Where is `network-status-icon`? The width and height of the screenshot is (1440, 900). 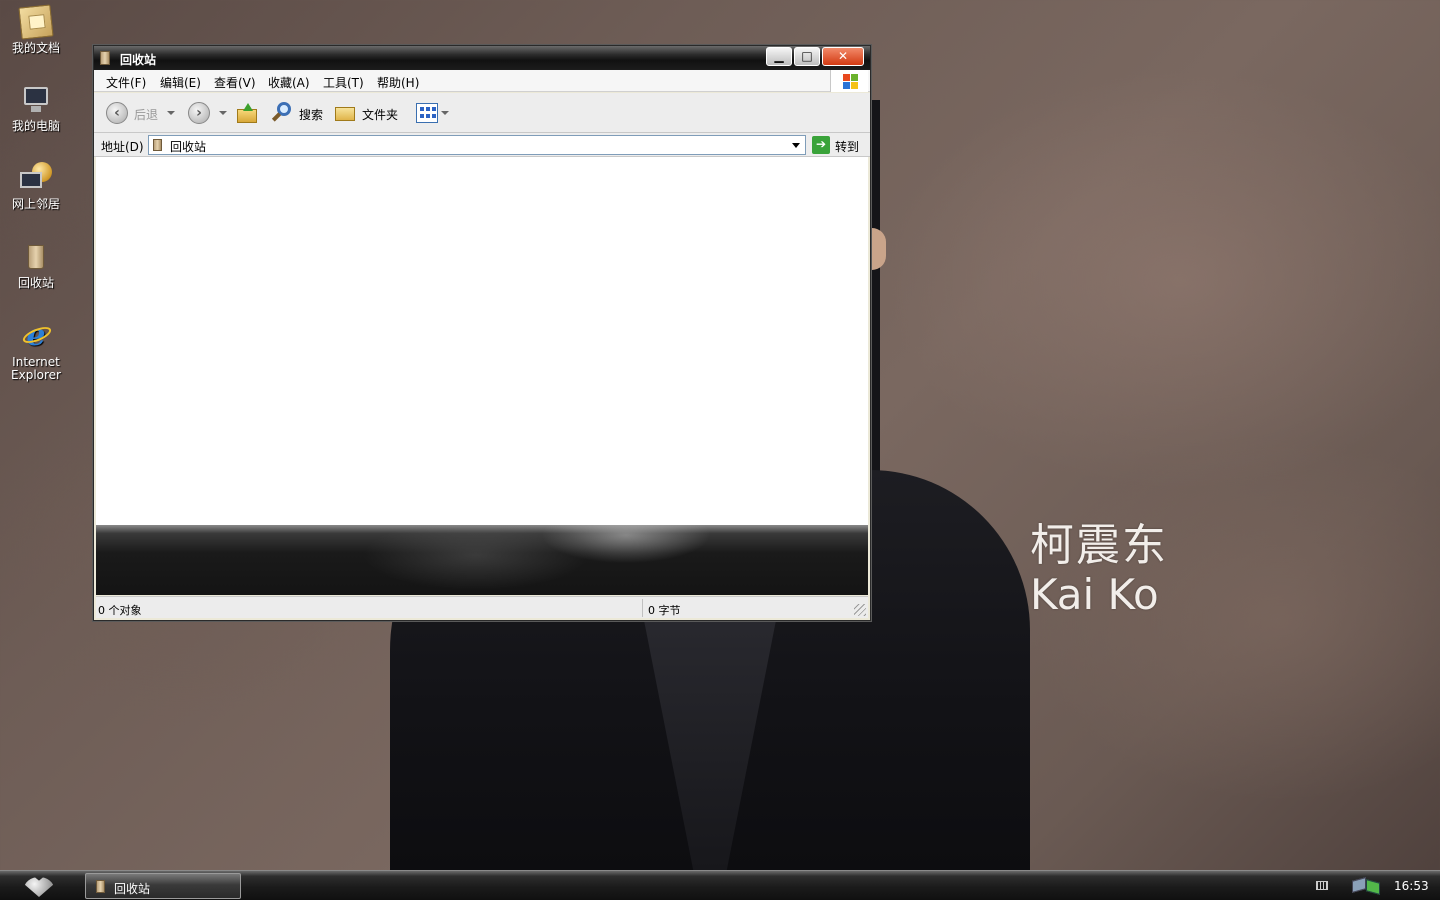 network-status-icon is located at coordinates (1368, 886).